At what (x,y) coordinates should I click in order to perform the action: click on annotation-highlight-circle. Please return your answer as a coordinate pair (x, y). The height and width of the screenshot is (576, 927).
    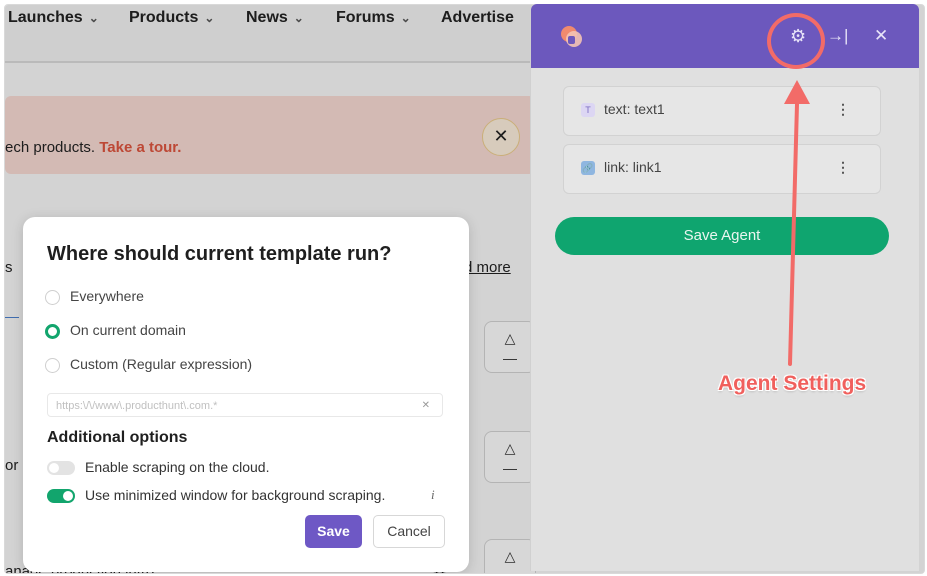
    Looking at the image, I should click on (796, 41).